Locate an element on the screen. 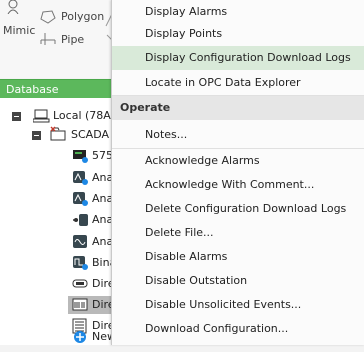  tree-node-local: Local (78AU is located at coordinates (60, 116).